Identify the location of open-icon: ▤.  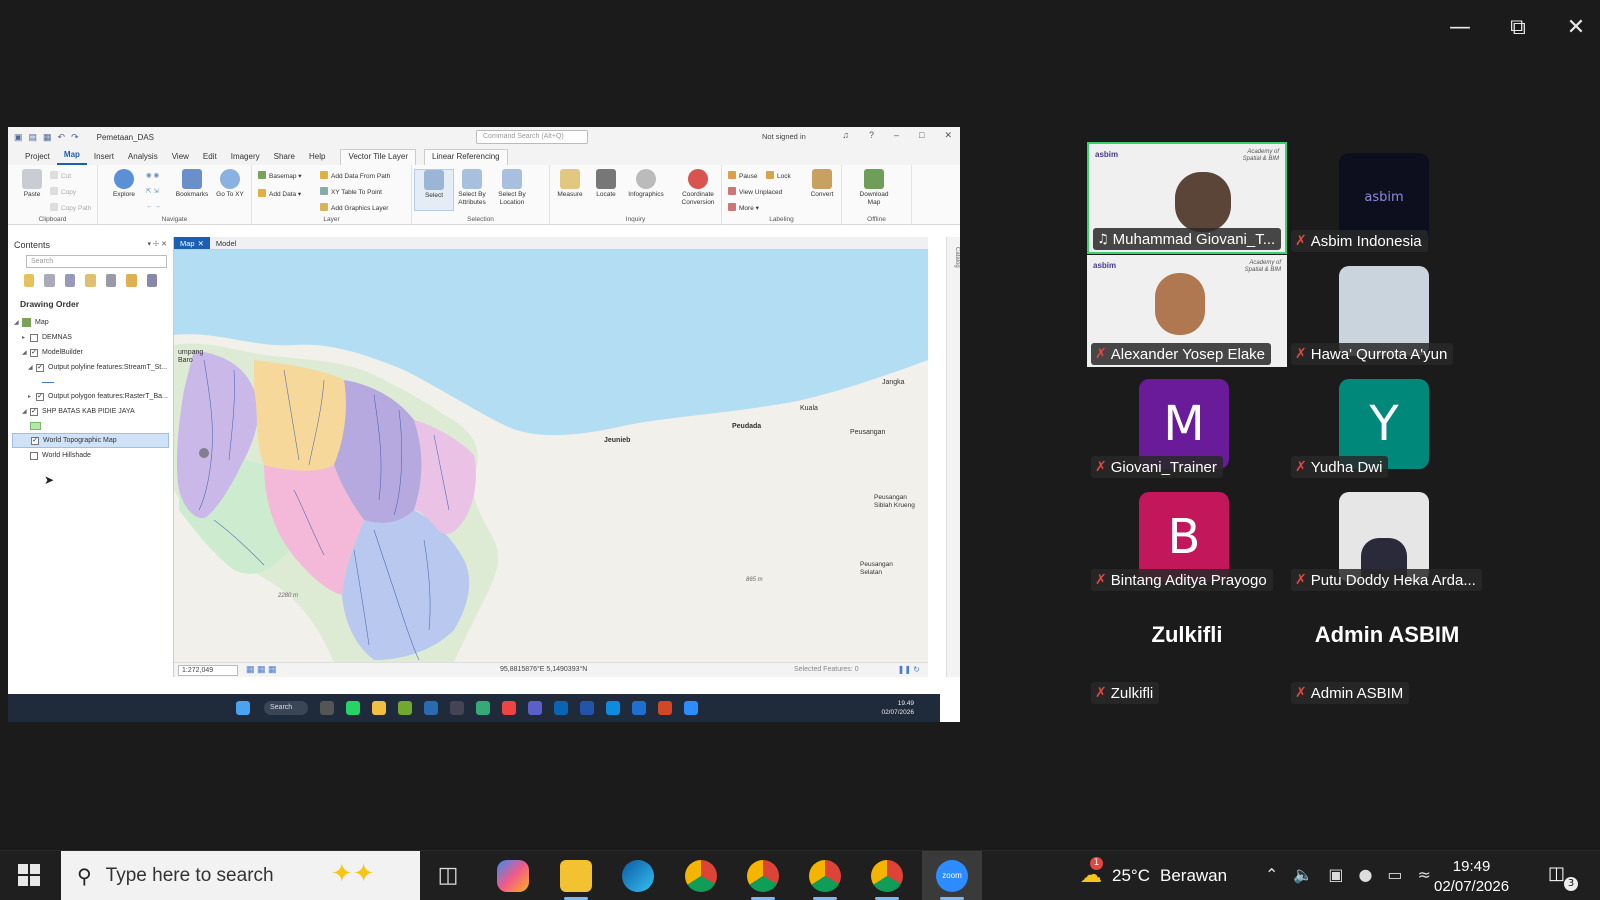
(33, 137).